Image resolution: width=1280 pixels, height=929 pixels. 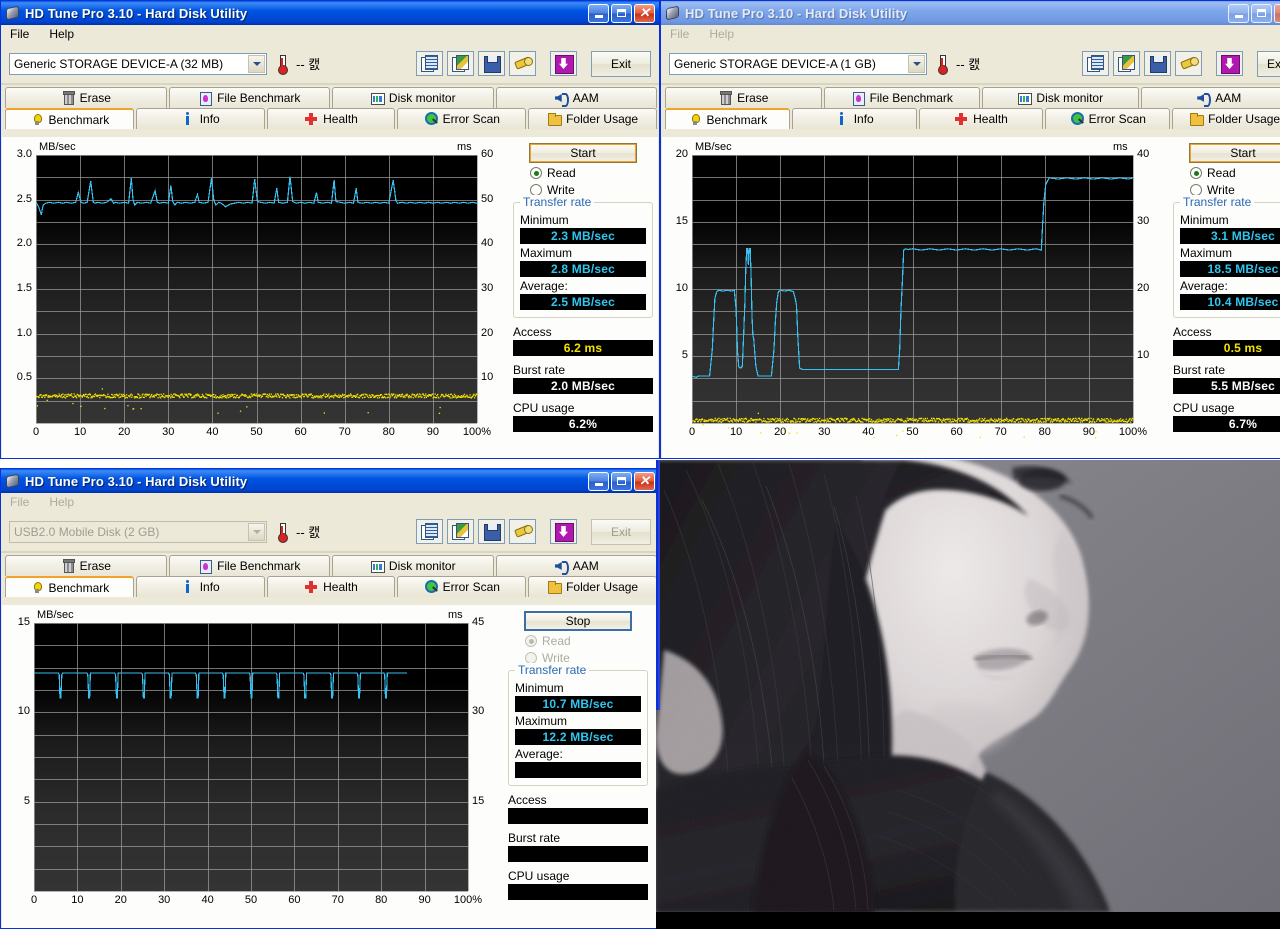 I want to click on thermometer-icon, so click(x=282, y=64).